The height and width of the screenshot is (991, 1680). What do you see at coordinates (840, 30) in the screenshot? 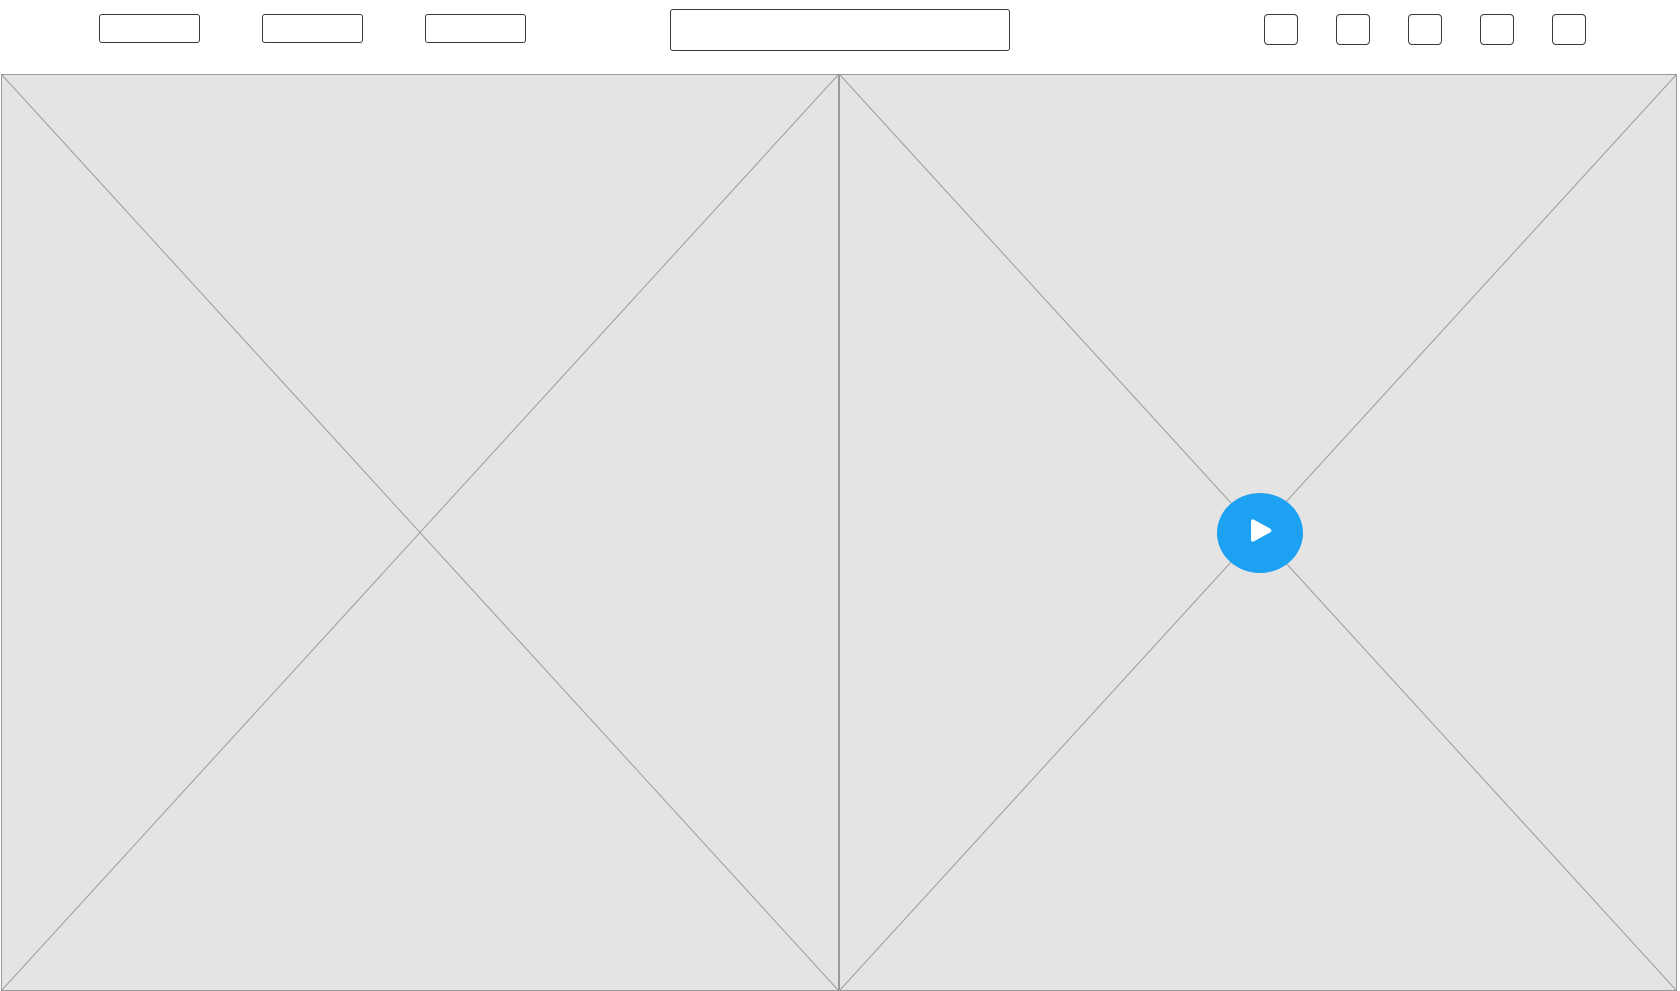
I see `search-input` at bounding box center [840, 30].